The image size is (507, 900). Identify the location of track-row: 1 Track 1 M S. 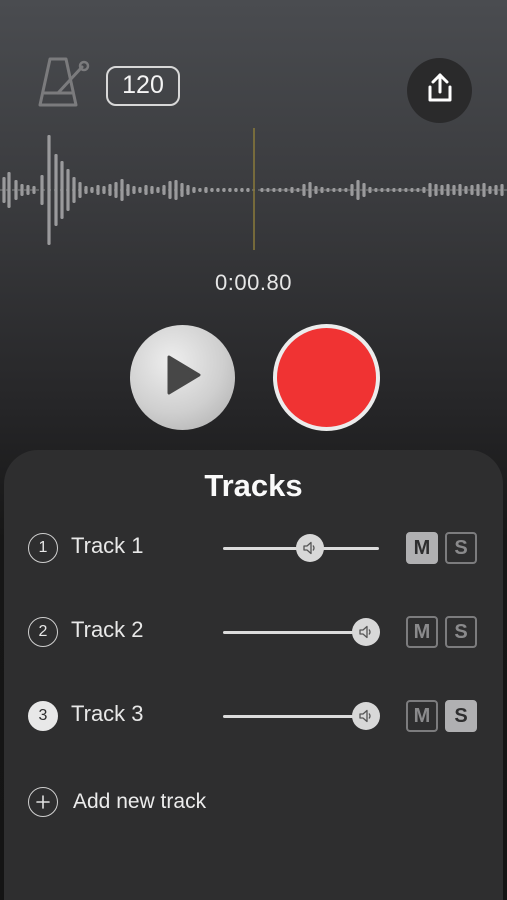
(253, 548).